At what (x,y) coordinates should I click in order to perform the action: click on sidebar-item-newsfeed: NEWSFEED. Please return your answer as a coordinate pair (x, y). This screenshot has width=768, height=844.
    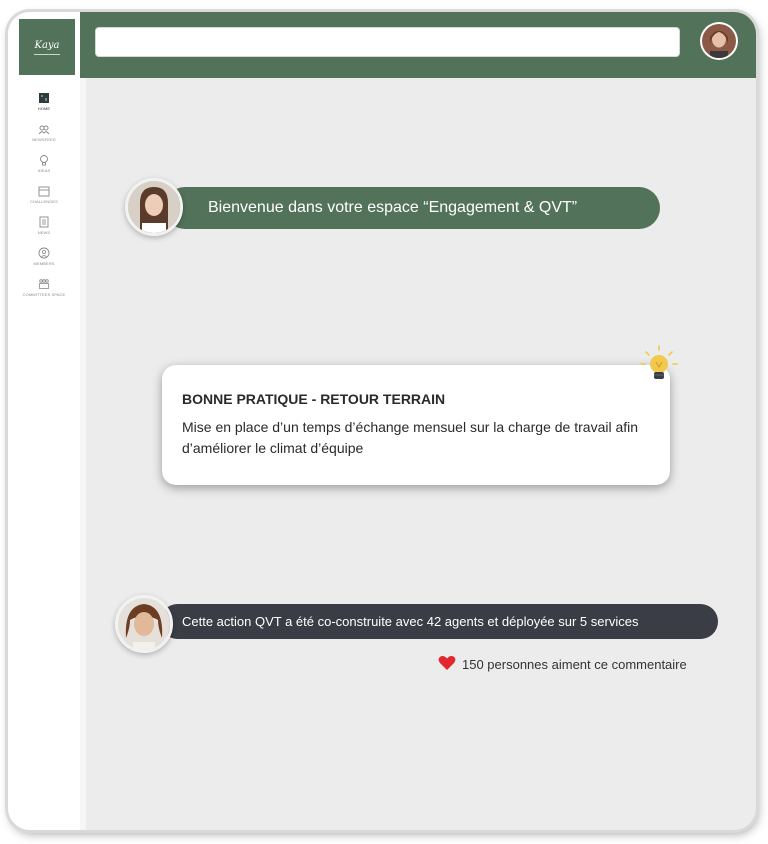
    Looking at the image, I should click on (44, 138).